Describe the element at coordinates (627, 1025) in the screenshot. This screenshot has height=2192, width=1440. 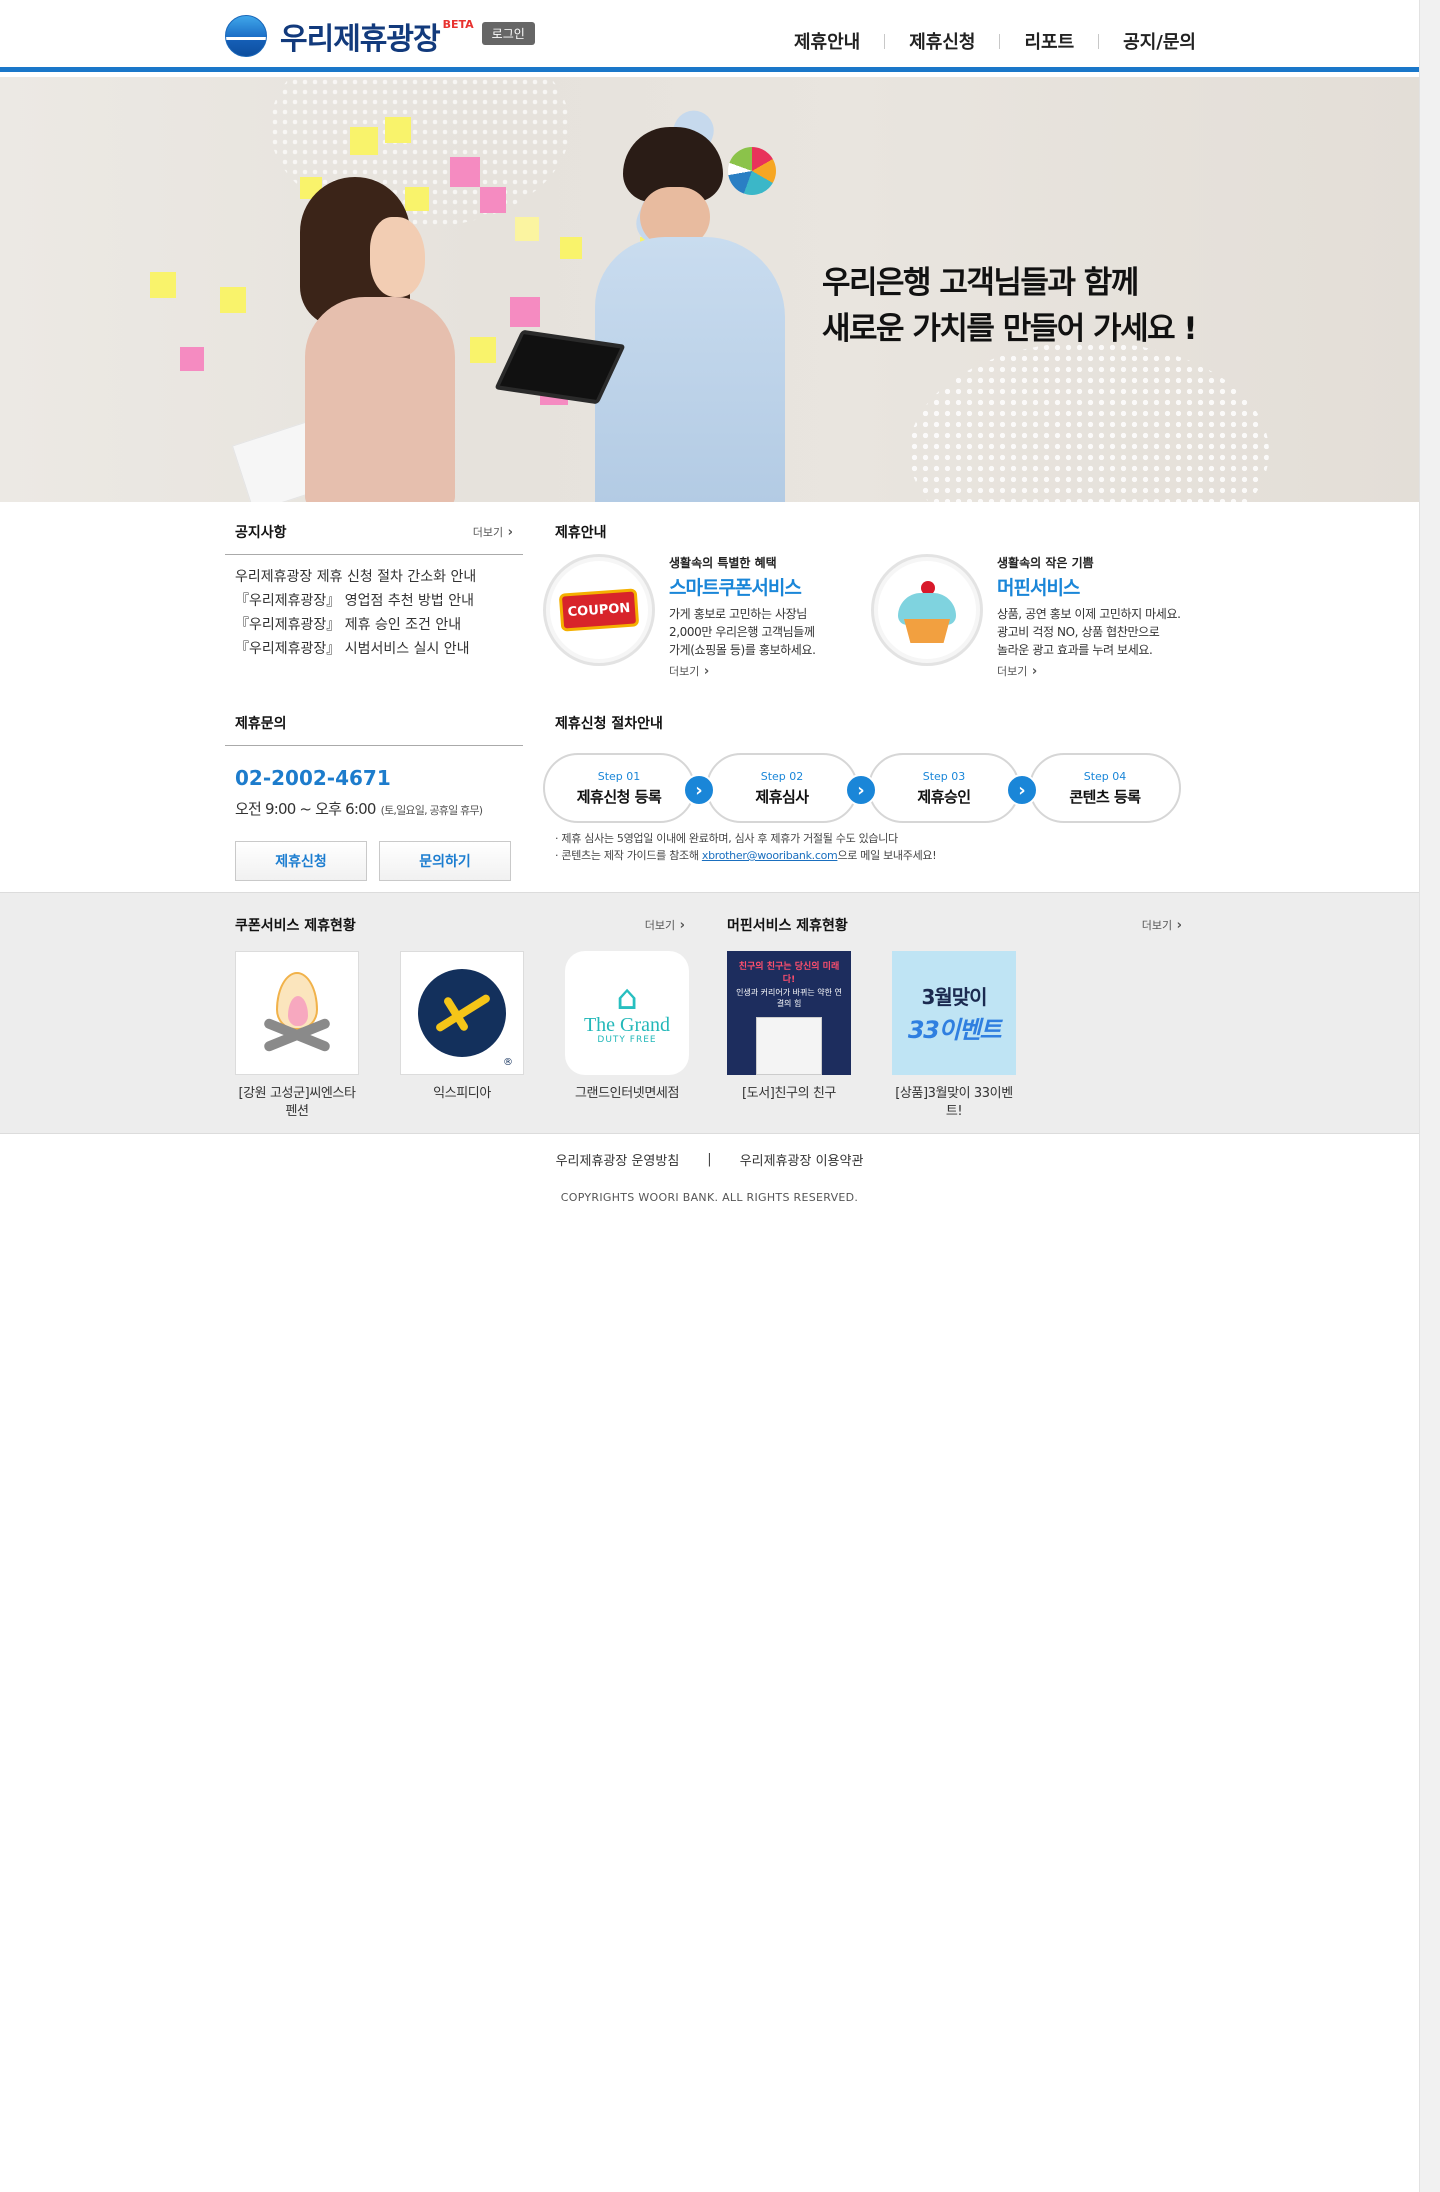
I see `grand-logo-name: The Grand` at that location.